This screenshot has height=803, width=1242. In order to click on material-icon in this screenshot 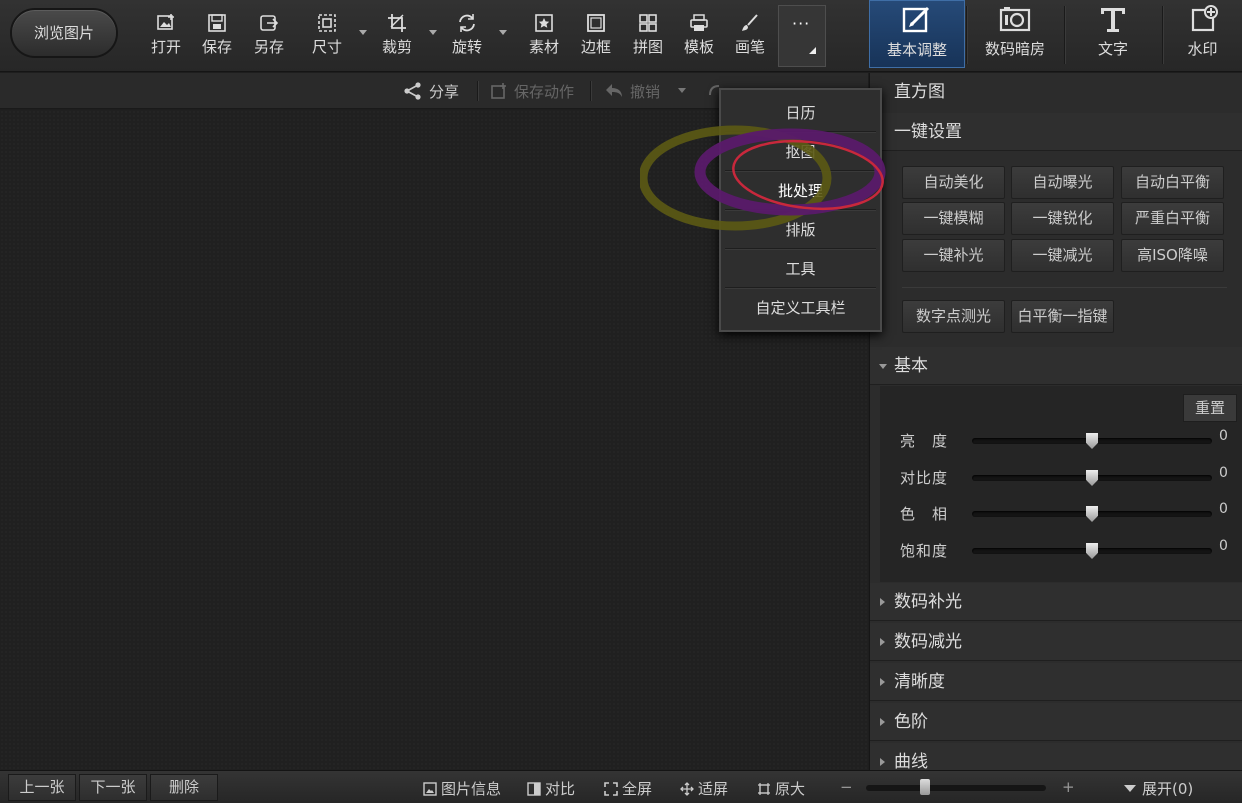, I will do `click(544, 24)`.